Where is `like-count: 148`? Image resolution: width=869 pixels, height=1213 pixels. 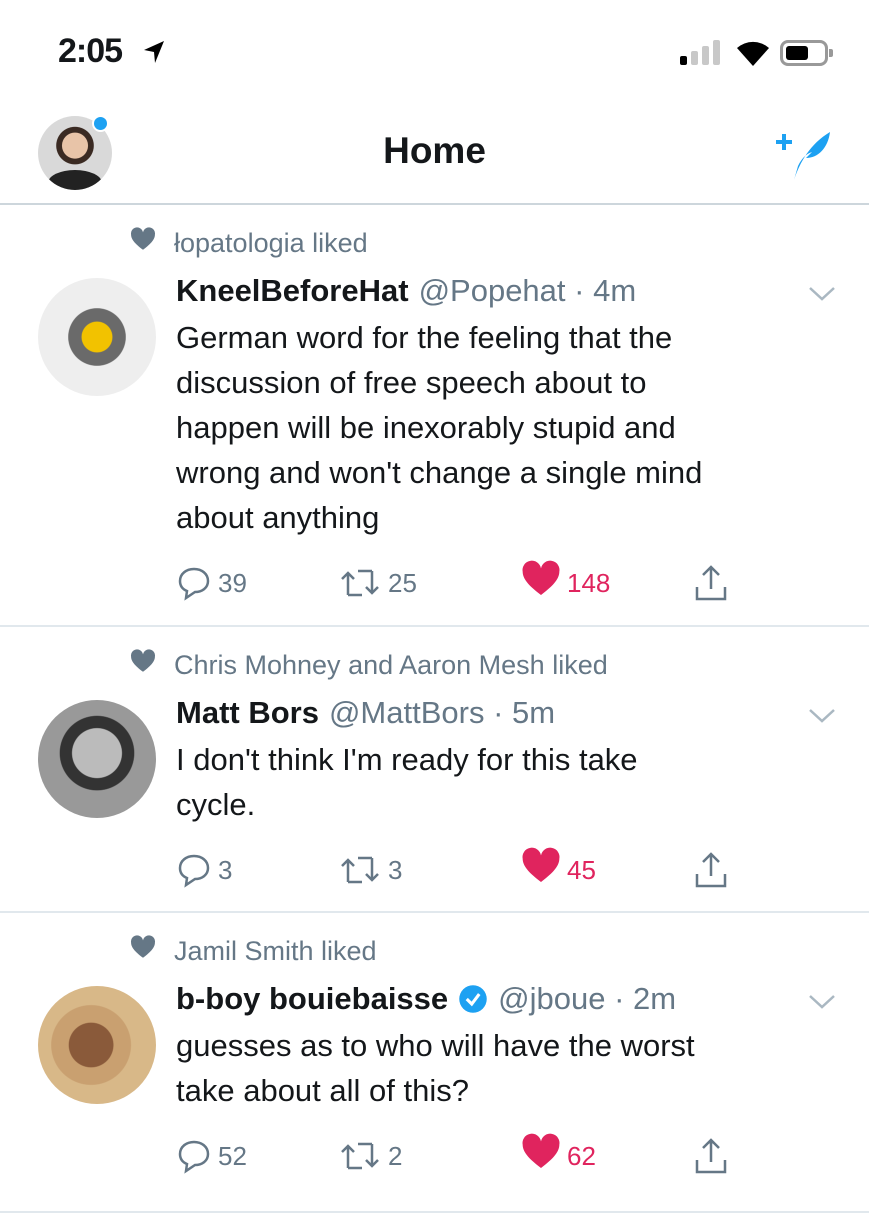
like-count: 148 is located at coordinates (589, 582).